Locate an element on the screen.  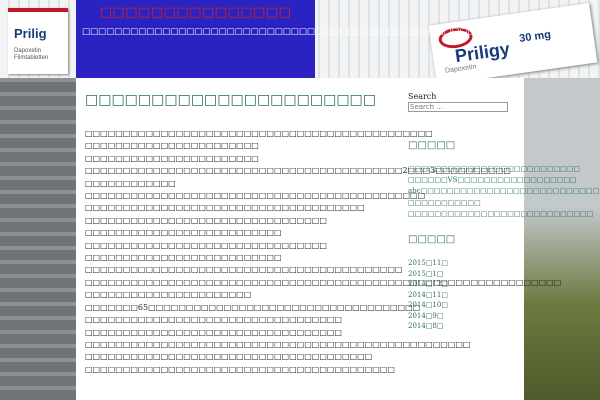
package-dose: 30 mg is located at coordinates (535, 37).